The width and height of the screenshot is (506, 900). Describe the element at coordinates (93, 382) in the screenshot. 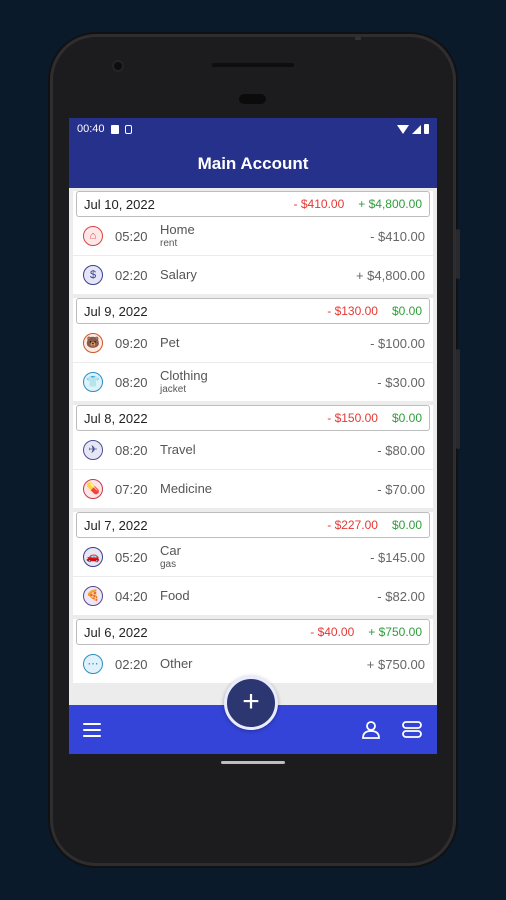

I see `clothing-icon: 👕` at that location.